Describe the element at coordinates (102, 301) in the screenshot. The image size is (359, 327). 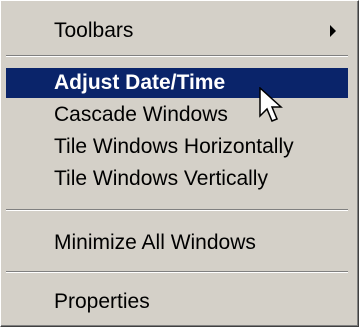
I see `menu-item-label: Properties` at that location.